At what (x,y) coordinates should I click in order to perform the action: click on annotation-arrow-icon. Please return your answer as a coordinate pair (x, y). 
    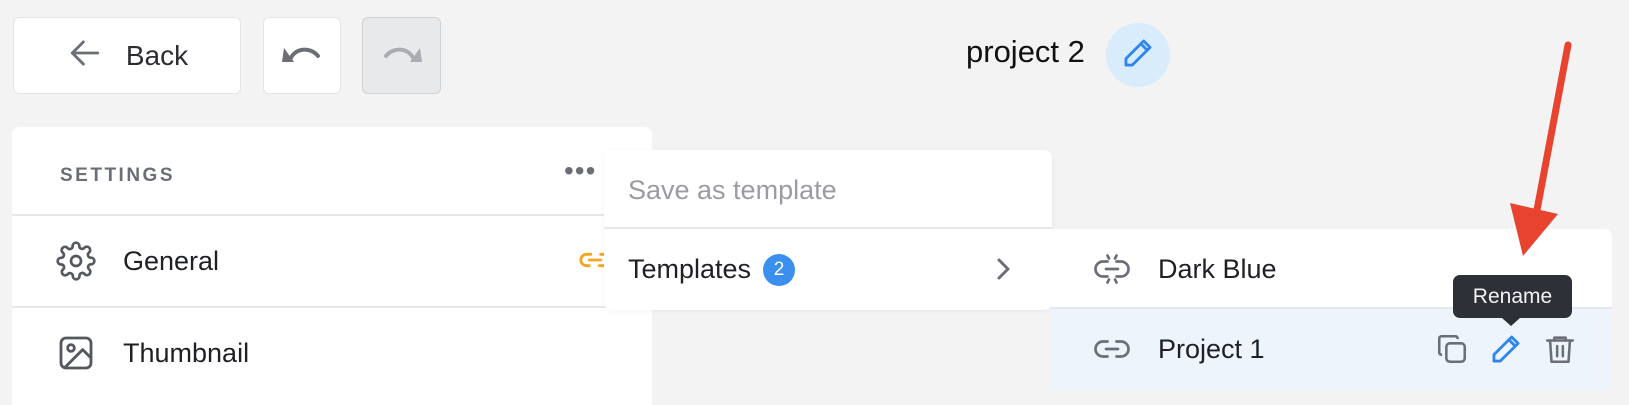
    Looking at the image, I should click on (1541, 148).